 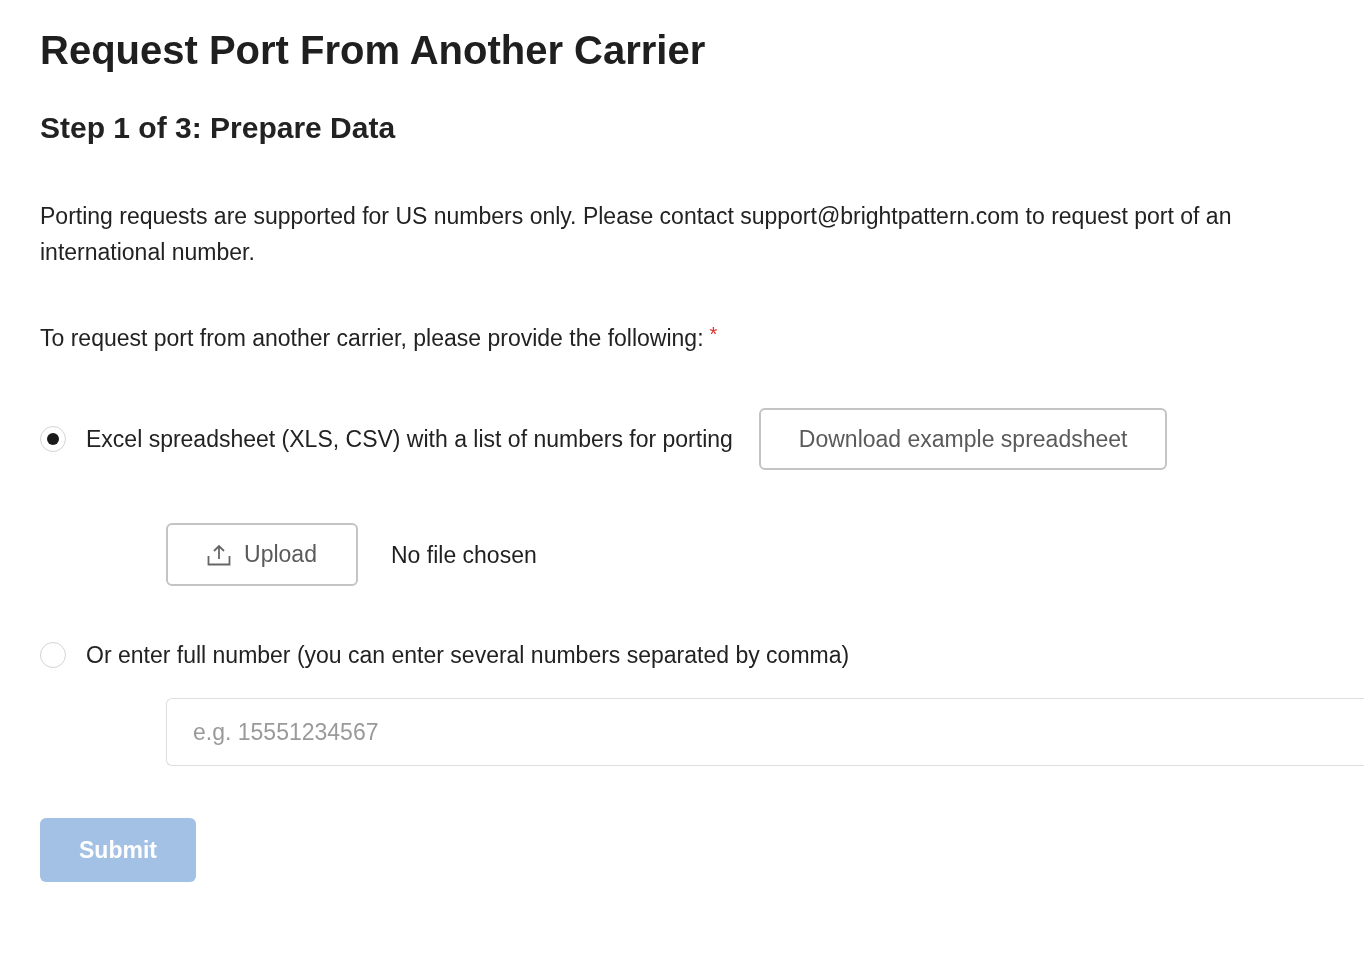 I want to click on download-button: Download example spreadsheet, so click(x=963, y=439).